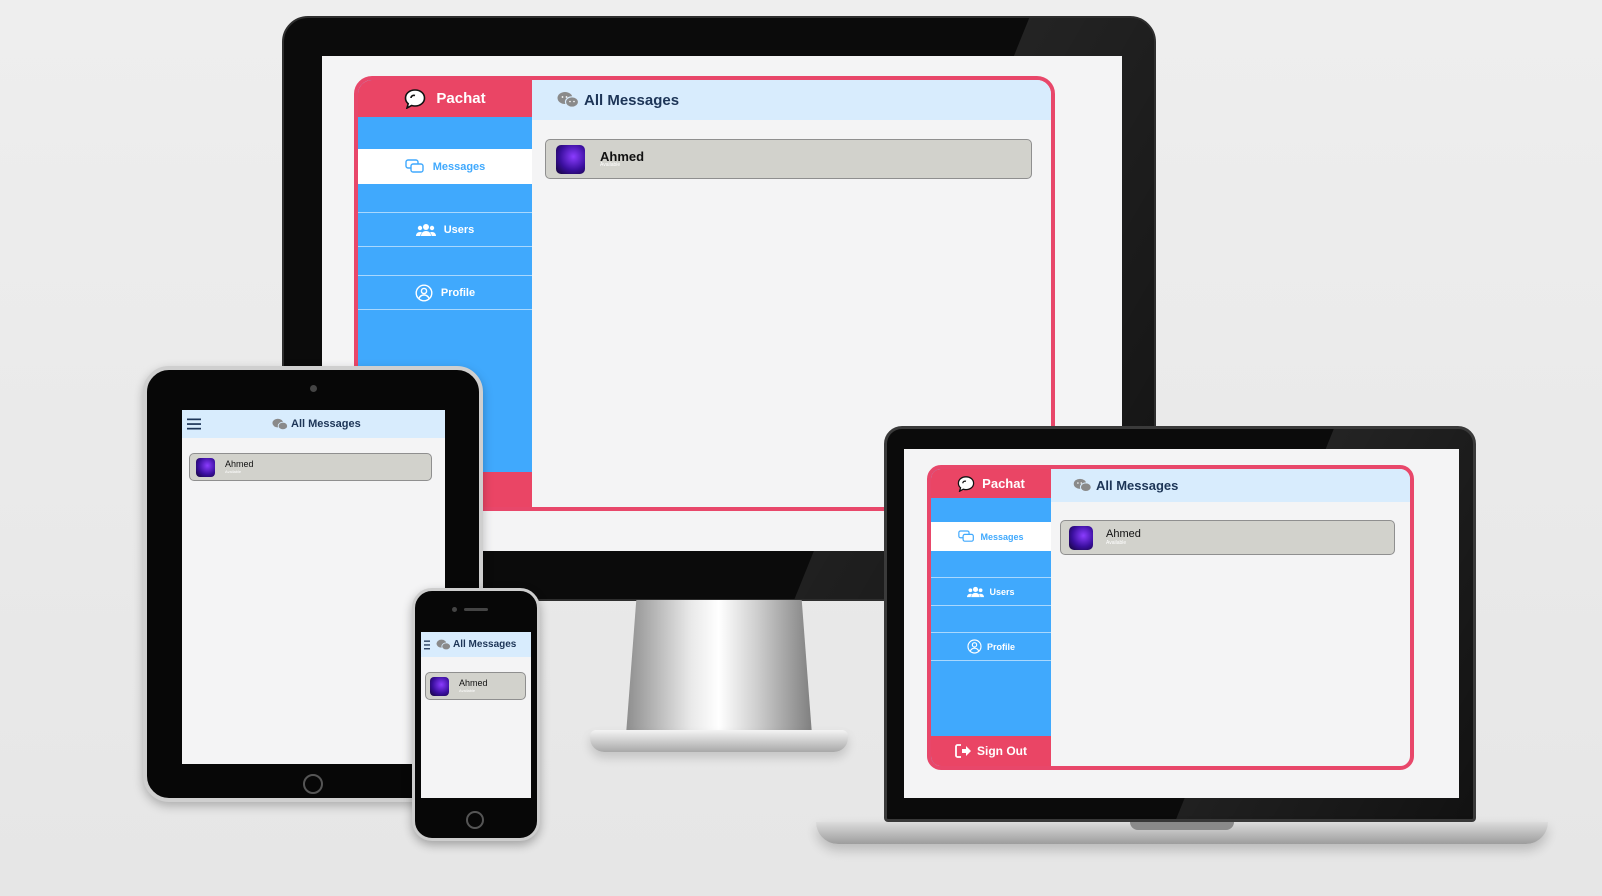 Image resolution: width=1602 pixels, height=896 pixels. I want to click on laptop-notch, so click(1182, 826).